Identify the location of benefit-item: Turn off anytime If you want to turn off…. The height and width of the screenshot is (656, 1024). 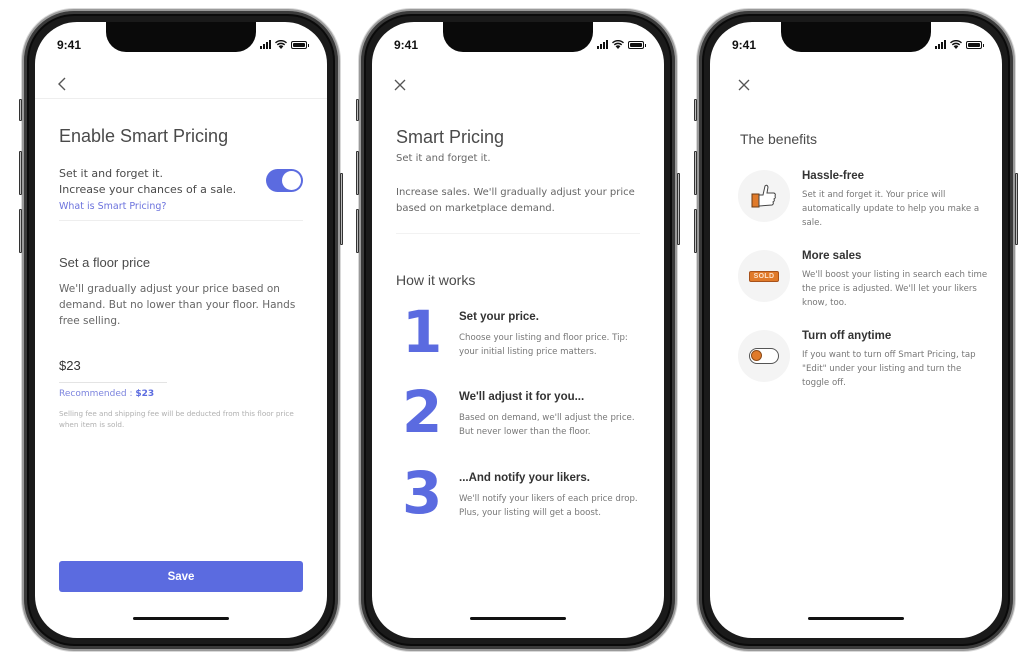
(863, 365).